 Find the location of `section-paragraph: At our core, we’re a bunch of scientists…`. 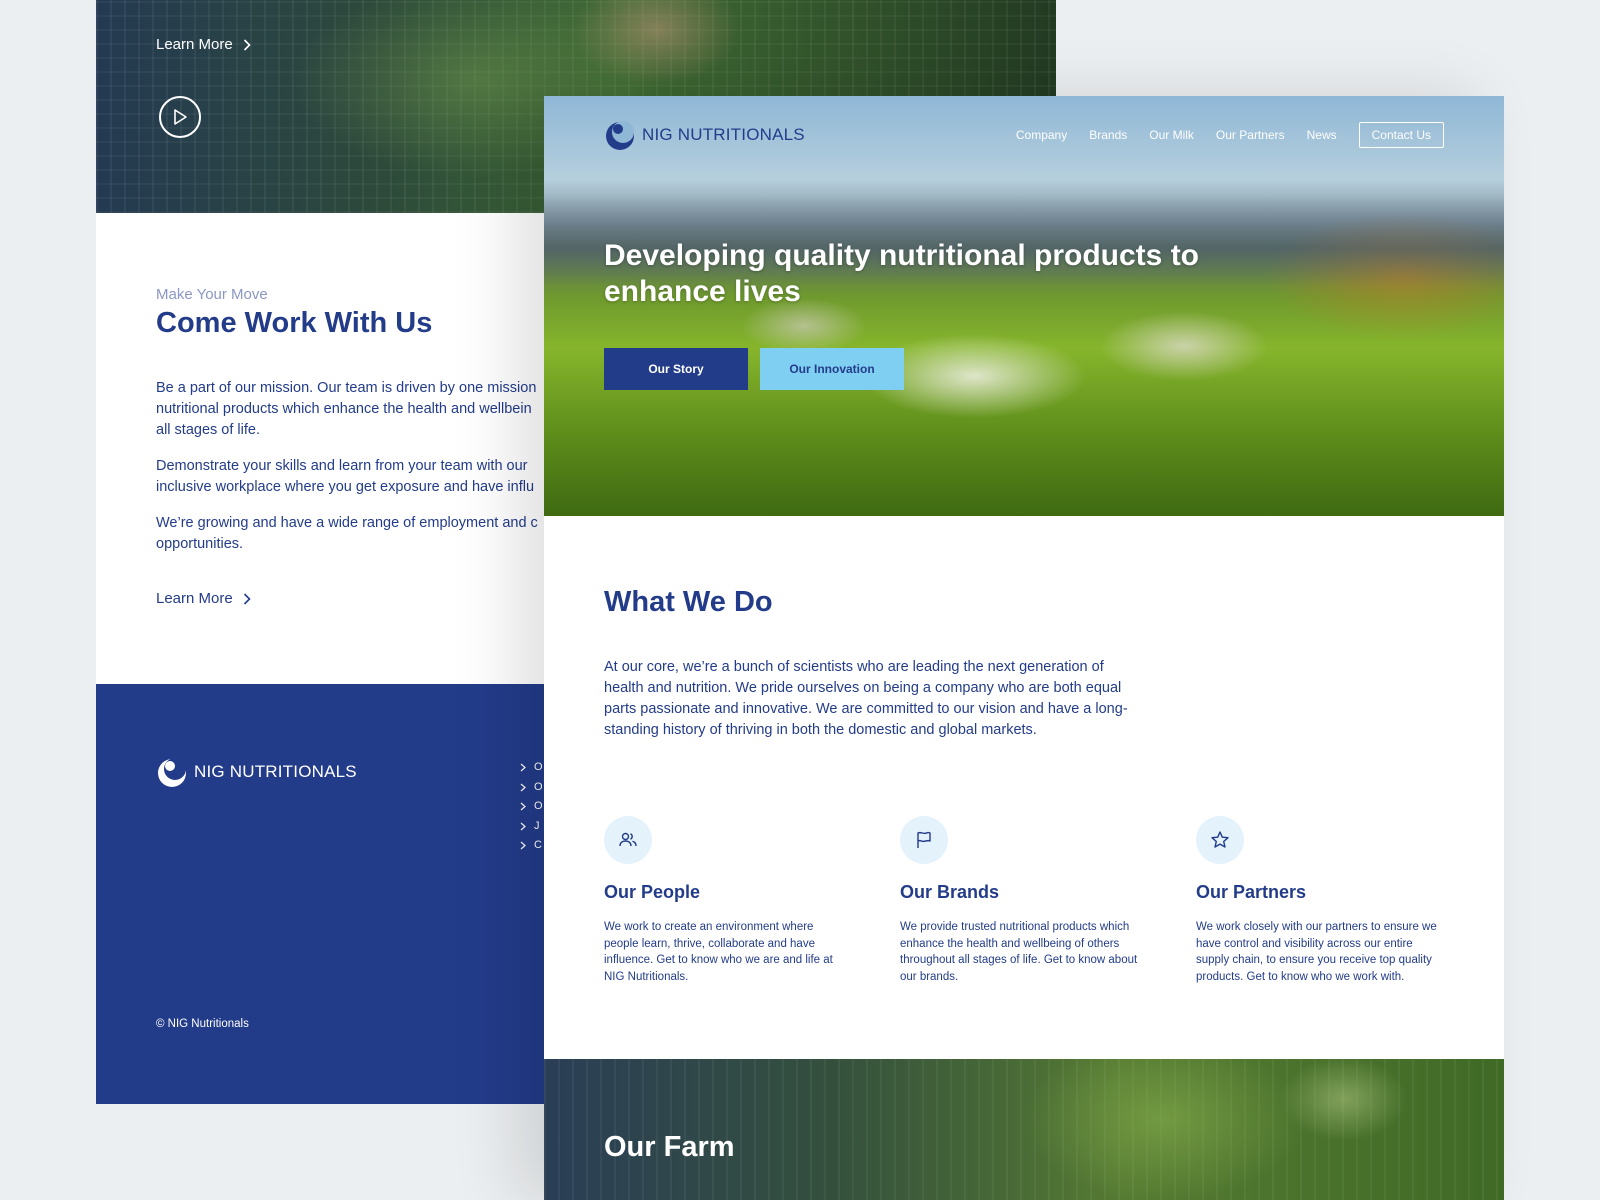

section-paragraph: At our core, we’re a bunch of scientists… is located at coordinates (866, 698).